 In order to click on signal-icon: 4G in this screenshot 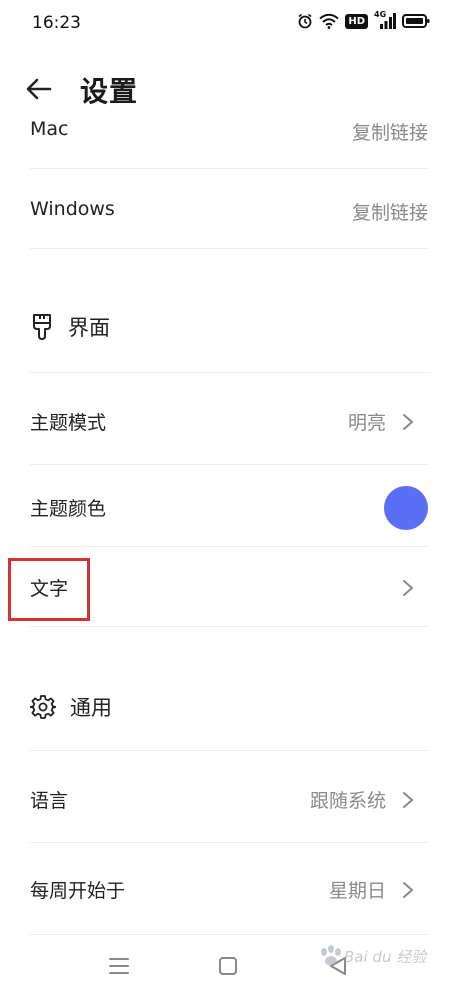, I will do `click(385, 19)`.